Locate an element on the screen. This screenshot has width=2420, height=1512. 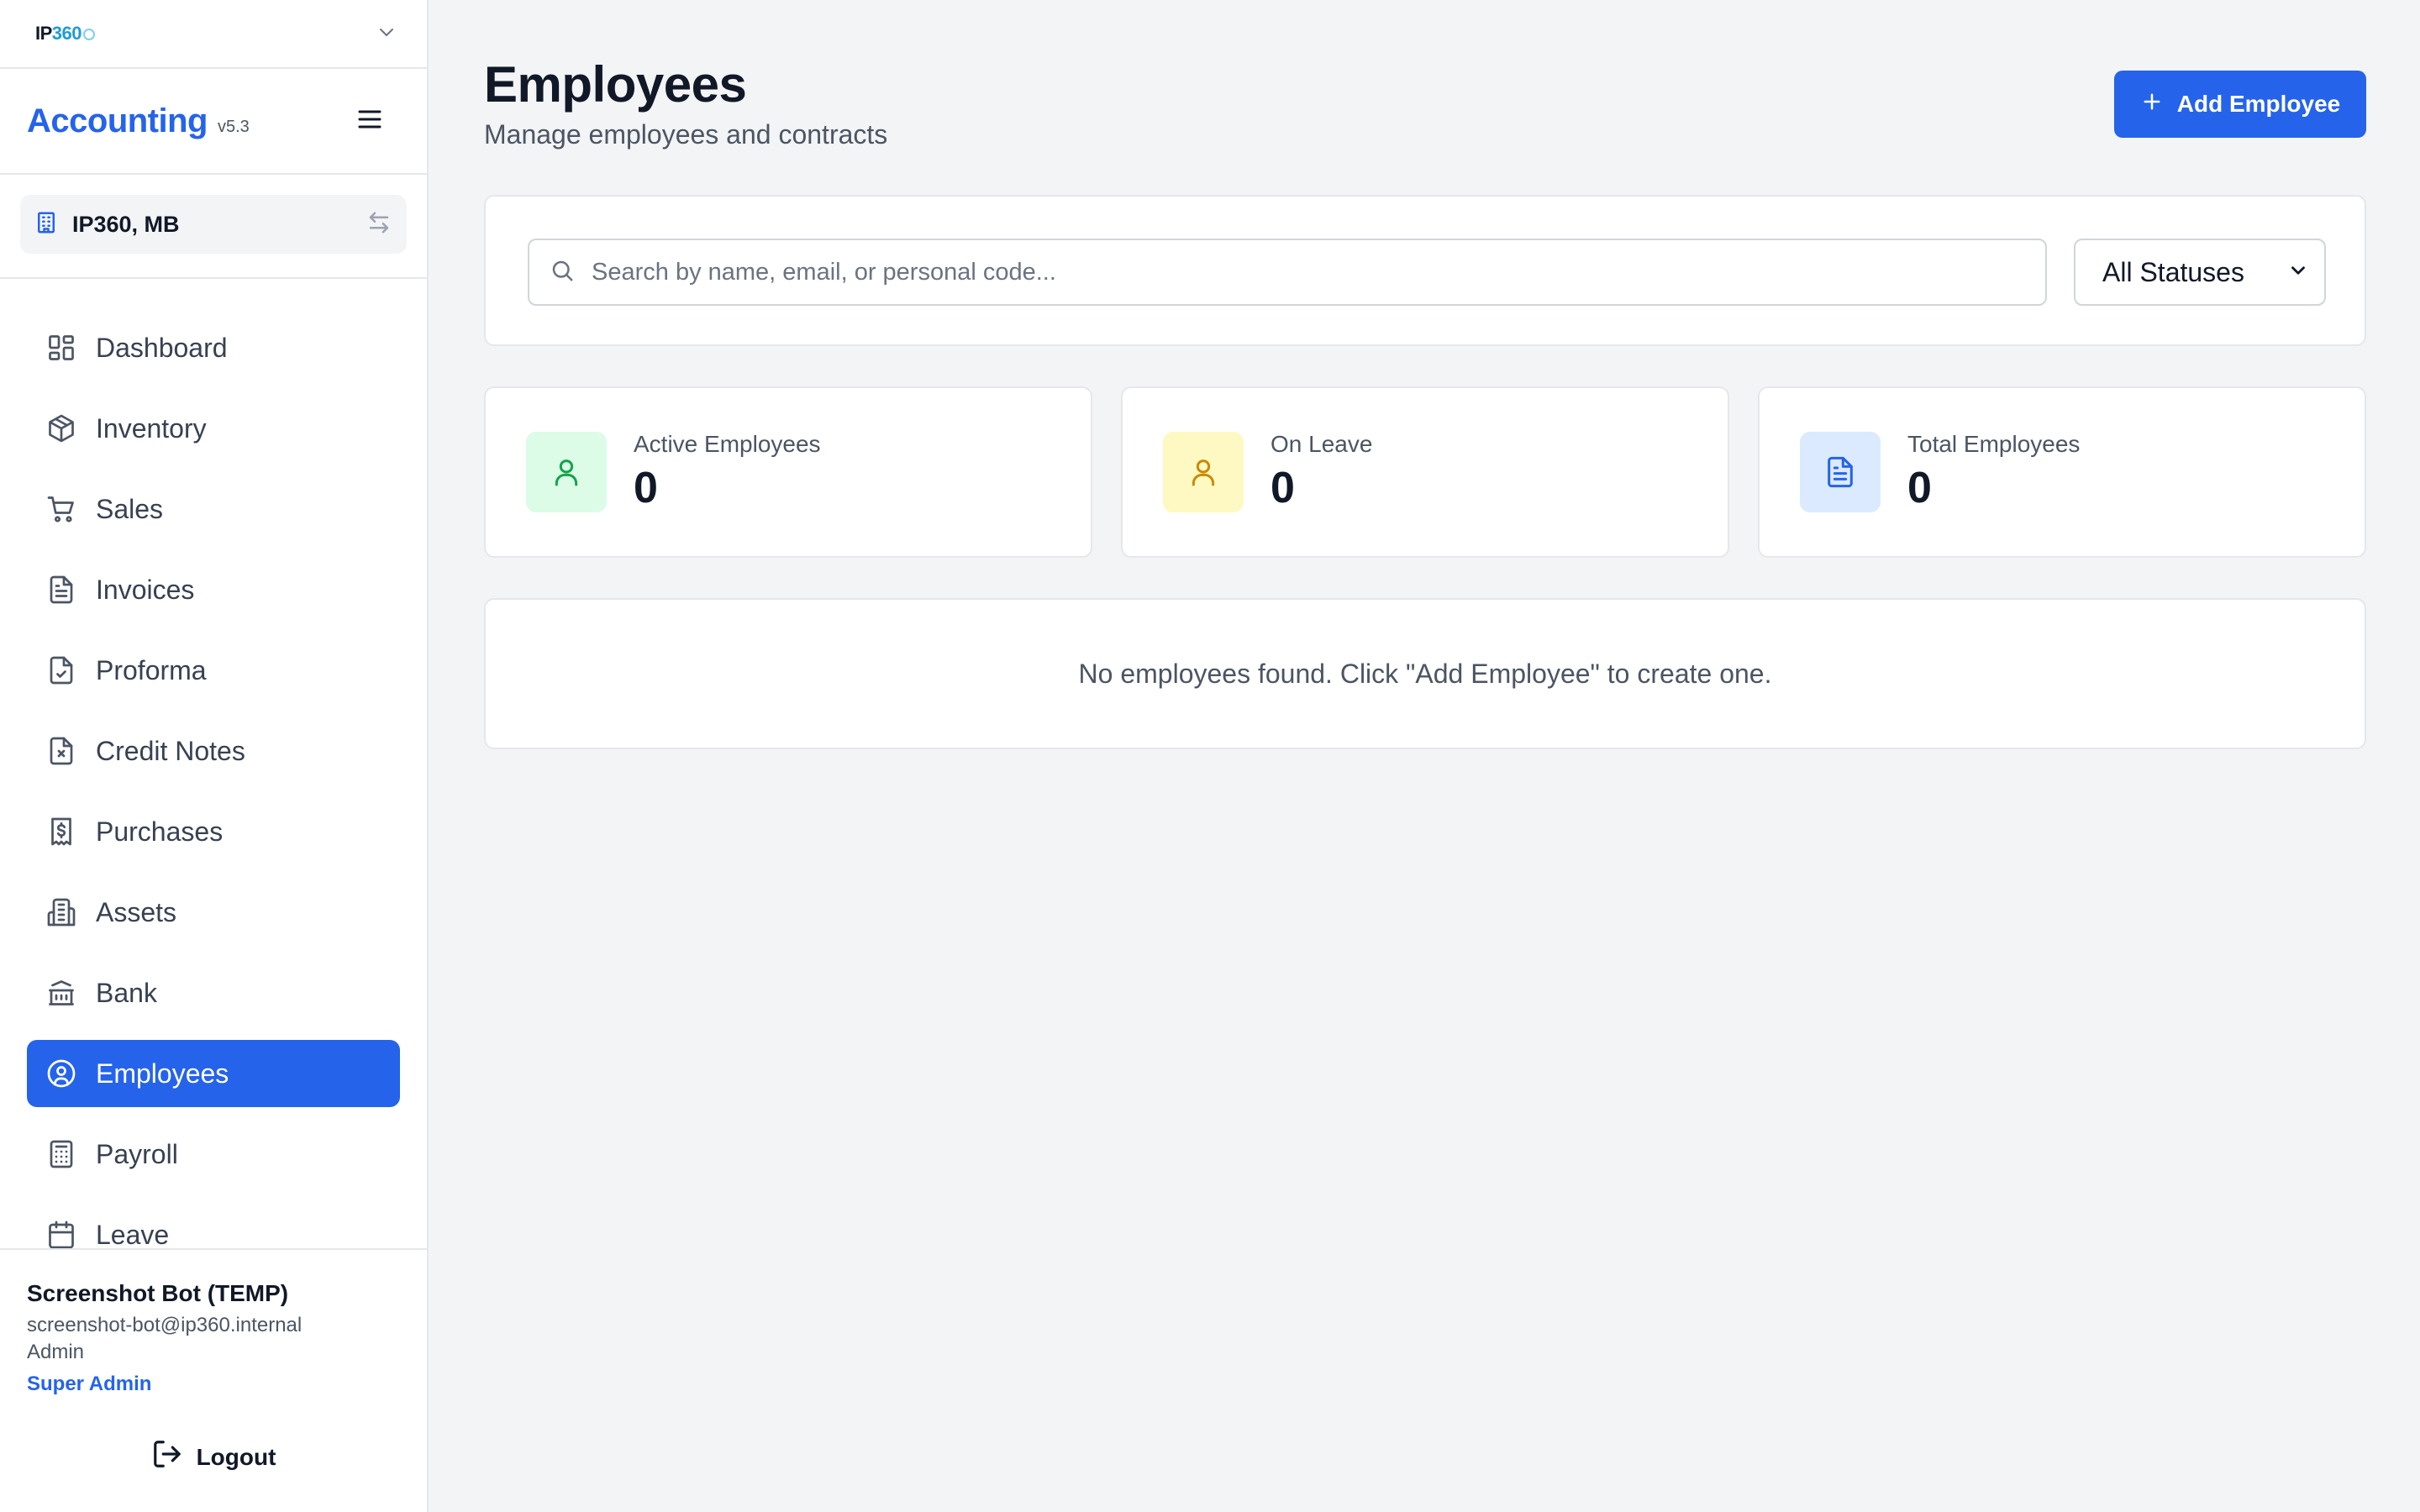
package-icon is located at coordinates (61, 428).